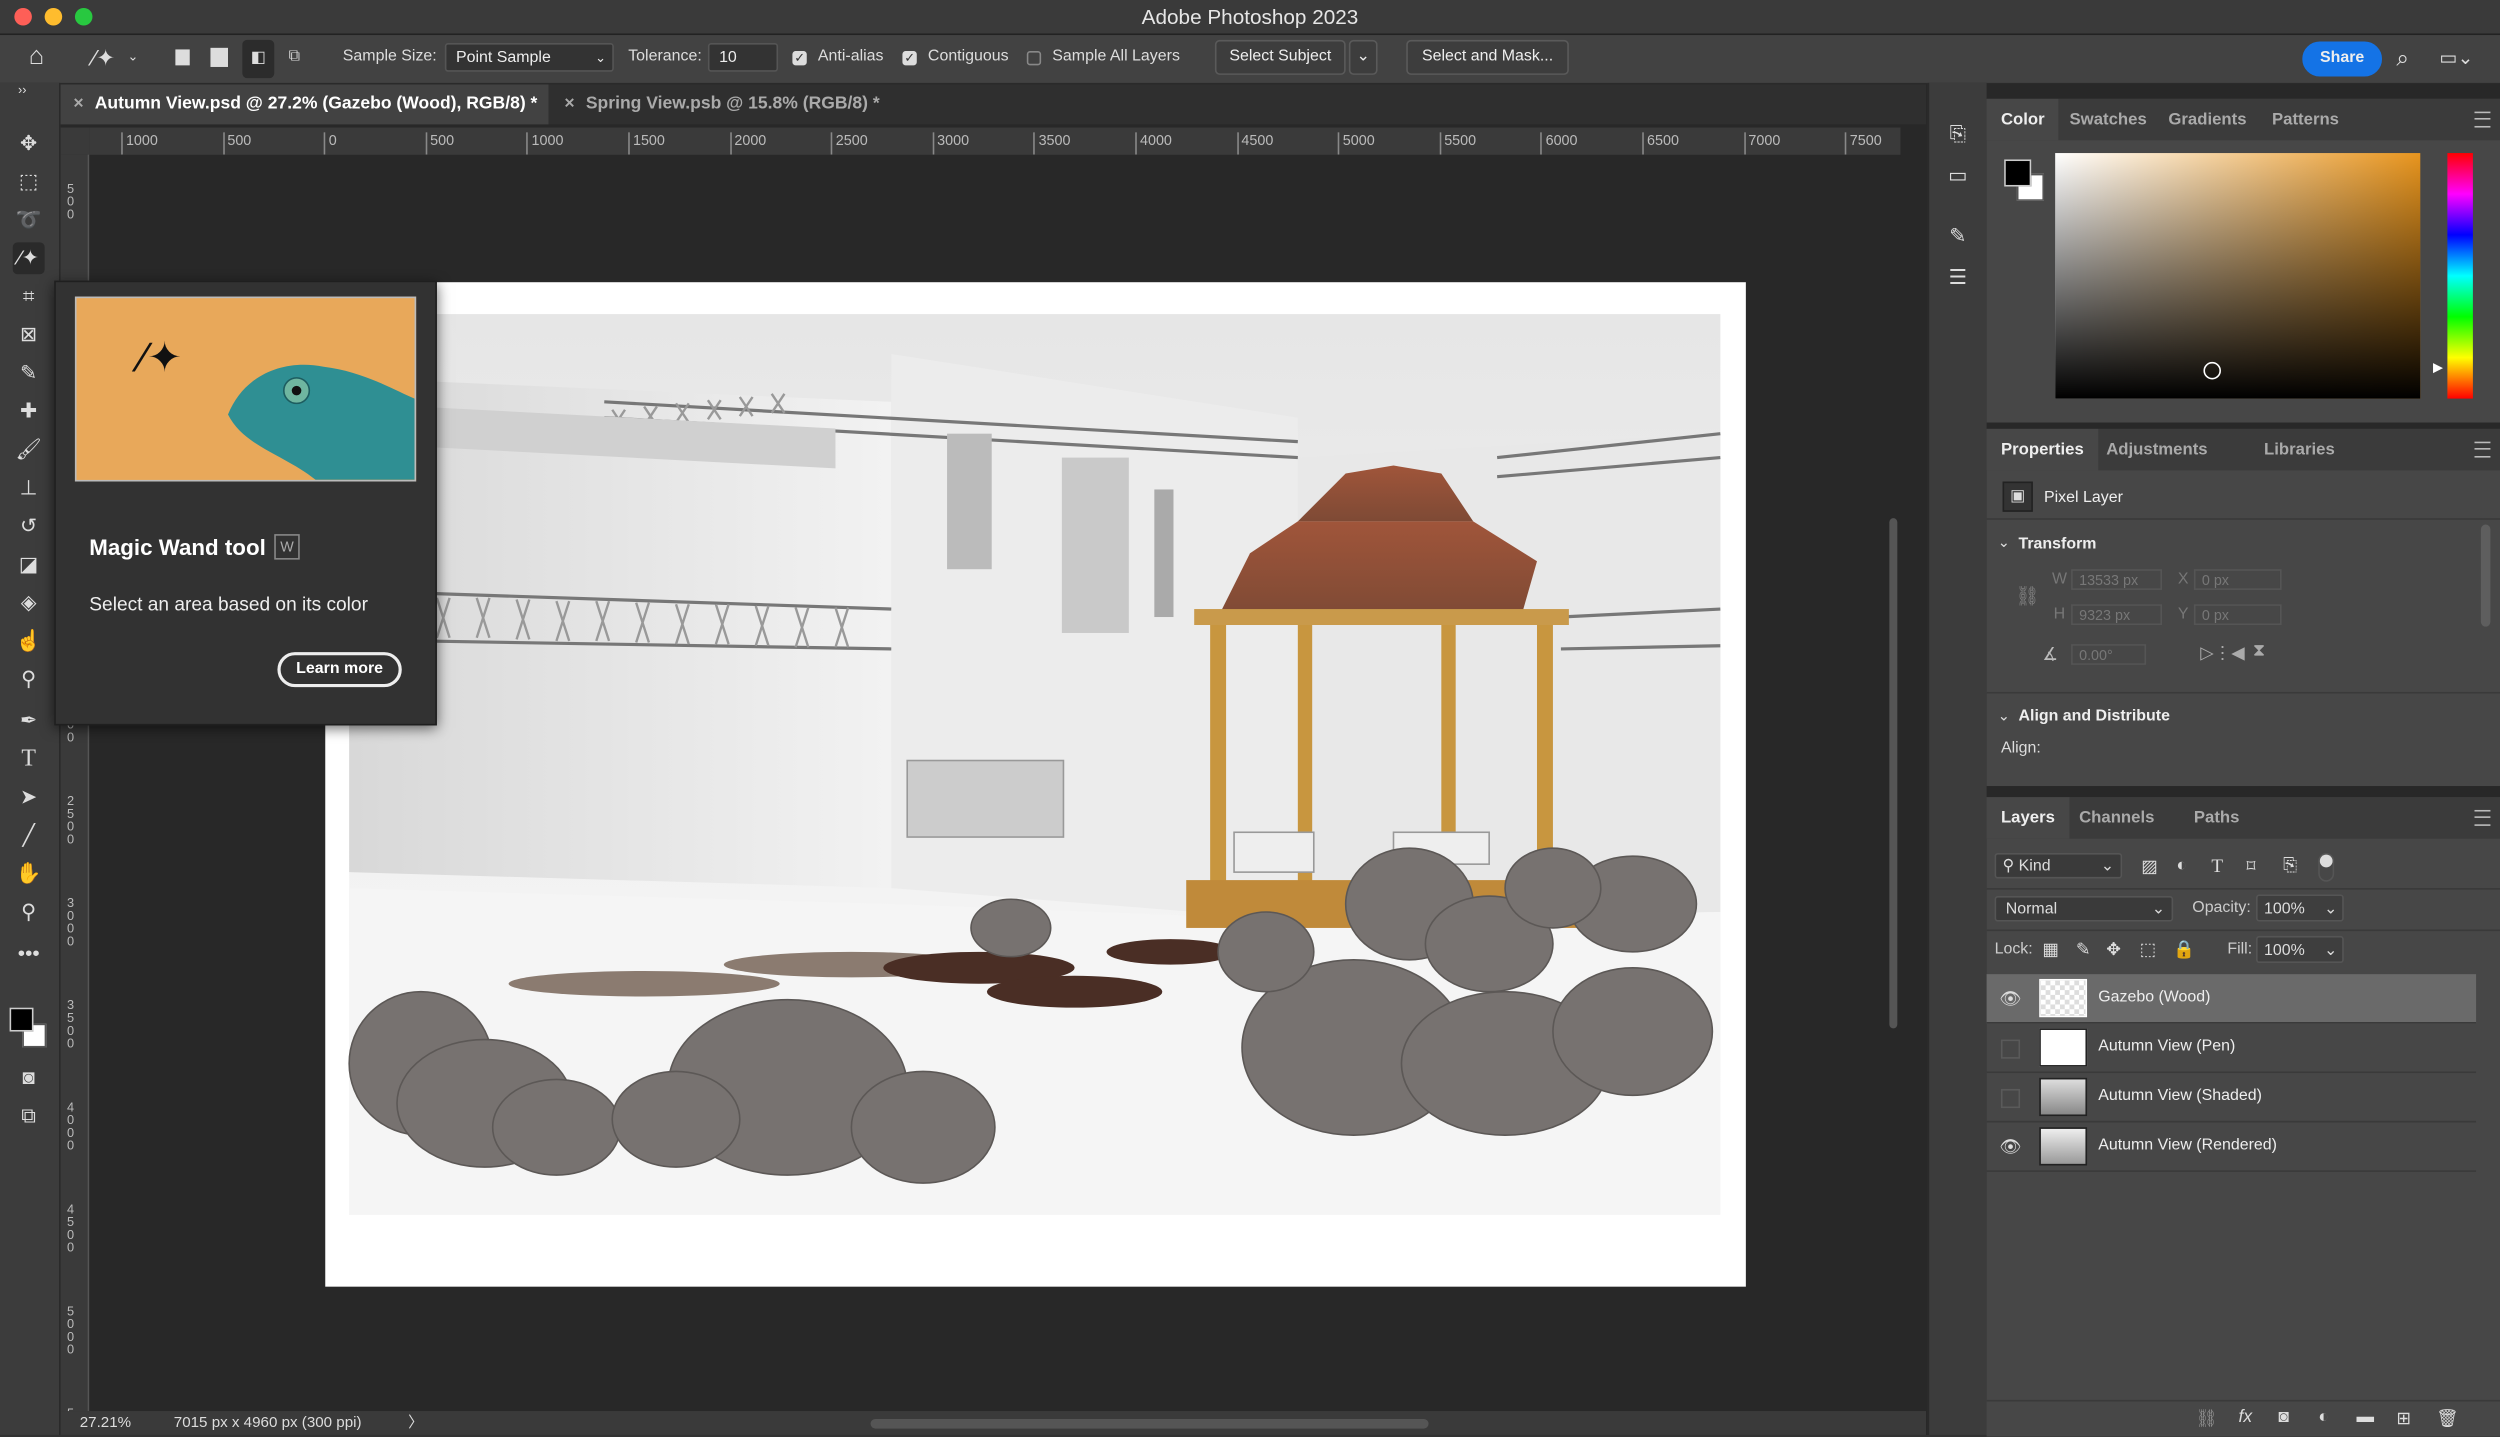 The width and height of the screenshot is (2500, 1437). I want to click on tab-channels: Channels, so click(2117, 817).